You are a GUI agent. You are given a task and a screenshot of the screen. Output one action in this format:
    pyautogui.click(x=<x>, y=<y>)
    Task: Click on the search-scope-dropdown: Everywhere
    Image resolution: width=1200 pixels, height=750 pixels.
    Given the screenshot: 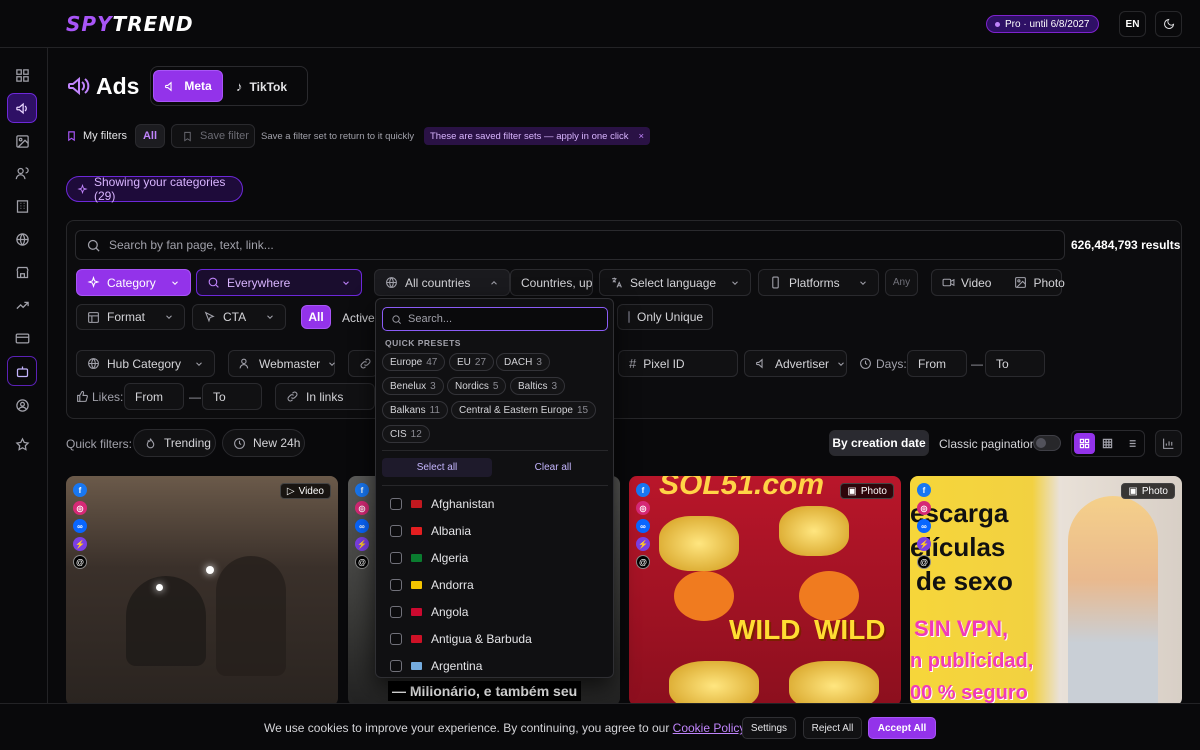 What is the action you would take?
    pyautogui.click(x=279, y=282)
    